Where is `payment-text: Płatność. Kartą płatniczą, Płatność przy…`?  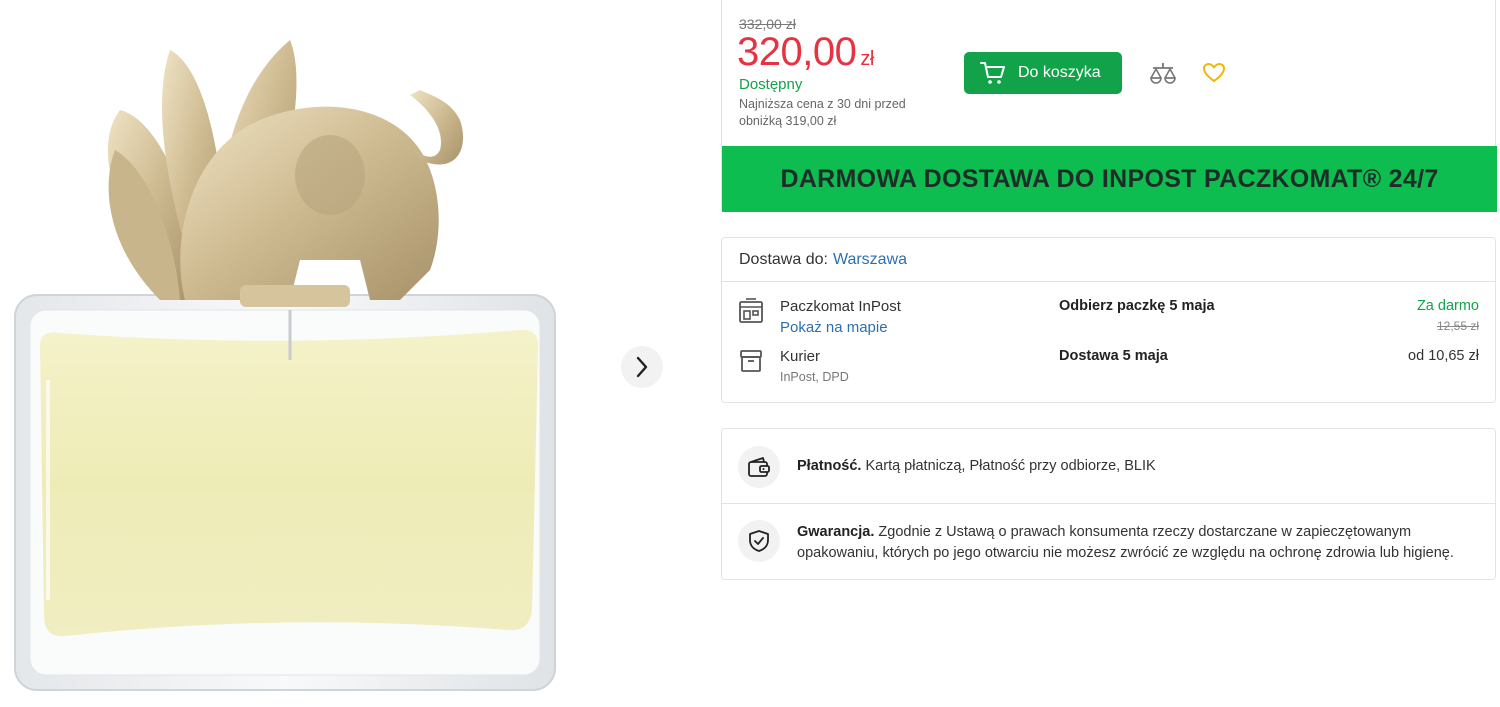
payment-text: Płatność. Kartą płatniczą, Płatność przy… is located at coordinates (1142, 466).